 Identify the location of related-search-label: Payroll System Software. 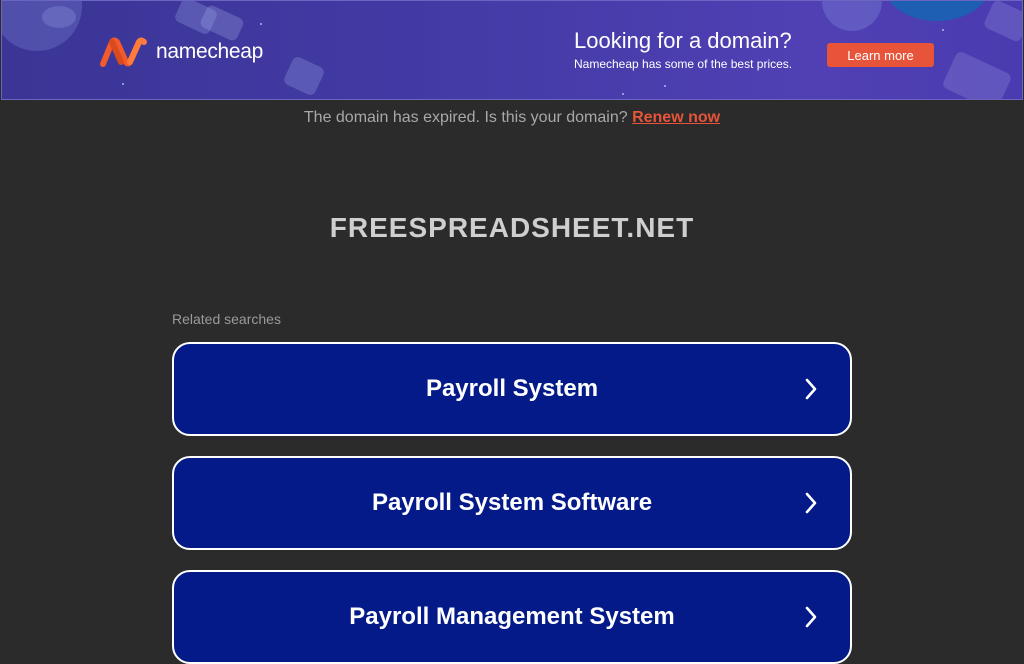
(512, 502).